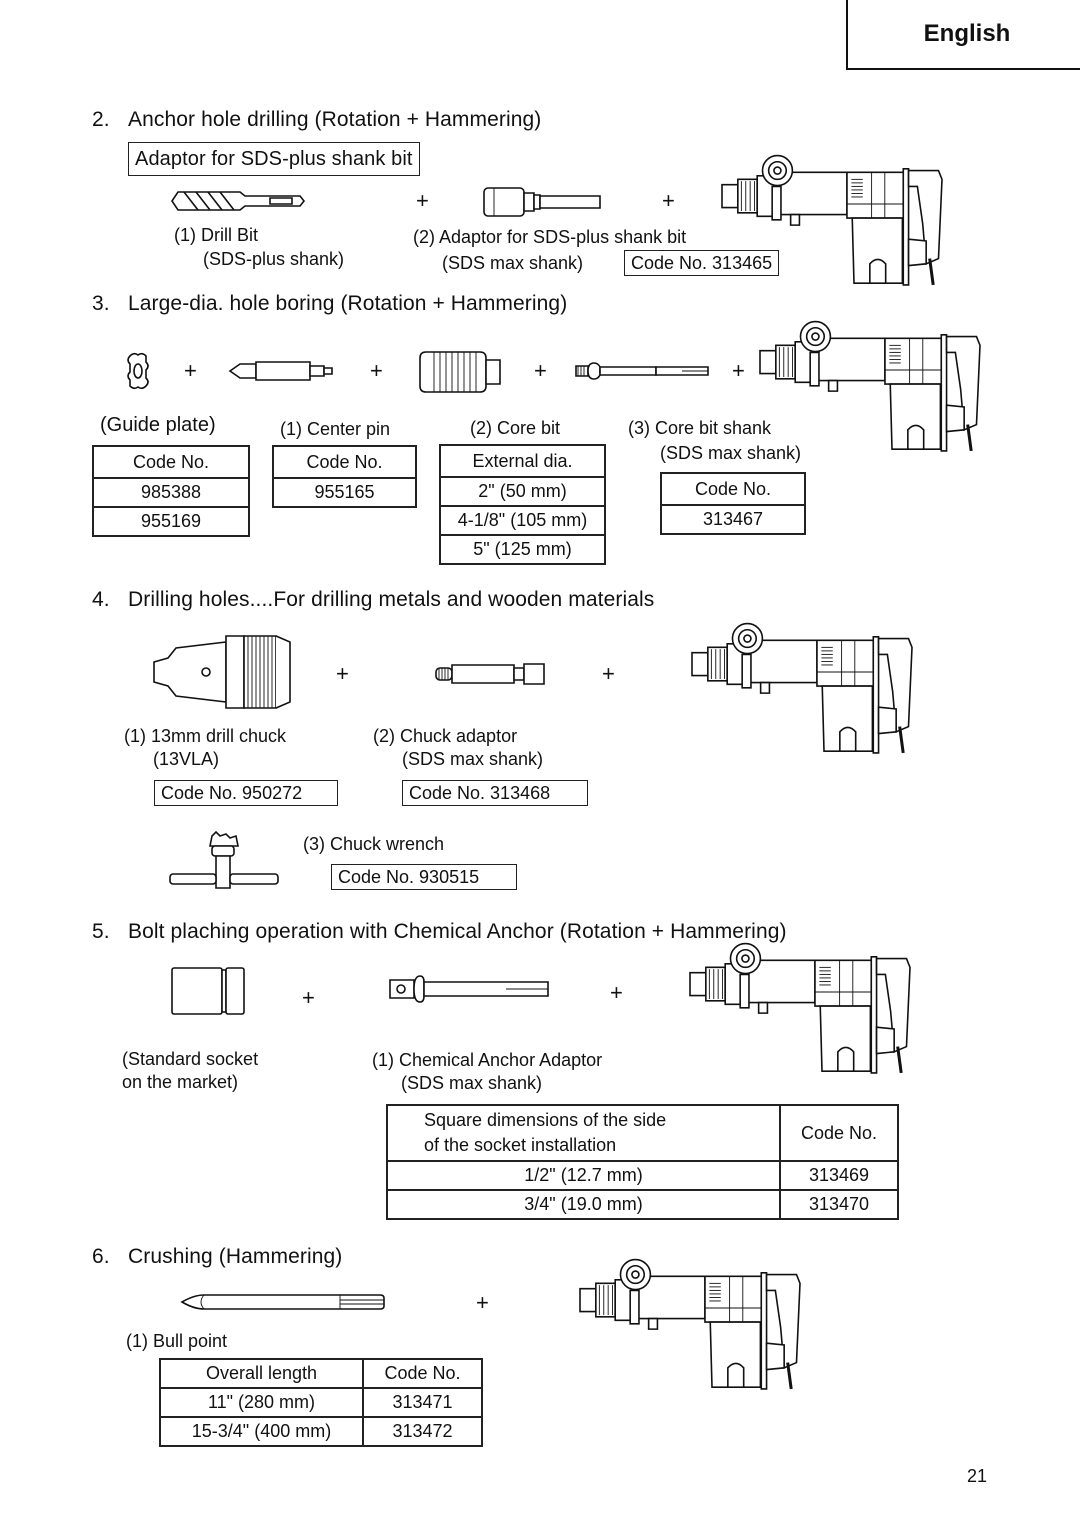 Image resolution: width=1080 pixels, height=1529 pixels. What do you see at coordinates (261, 1402) in the screenshot?
I see `table-cell: 11" (280 mm)` at bounding box center [261, 1402].